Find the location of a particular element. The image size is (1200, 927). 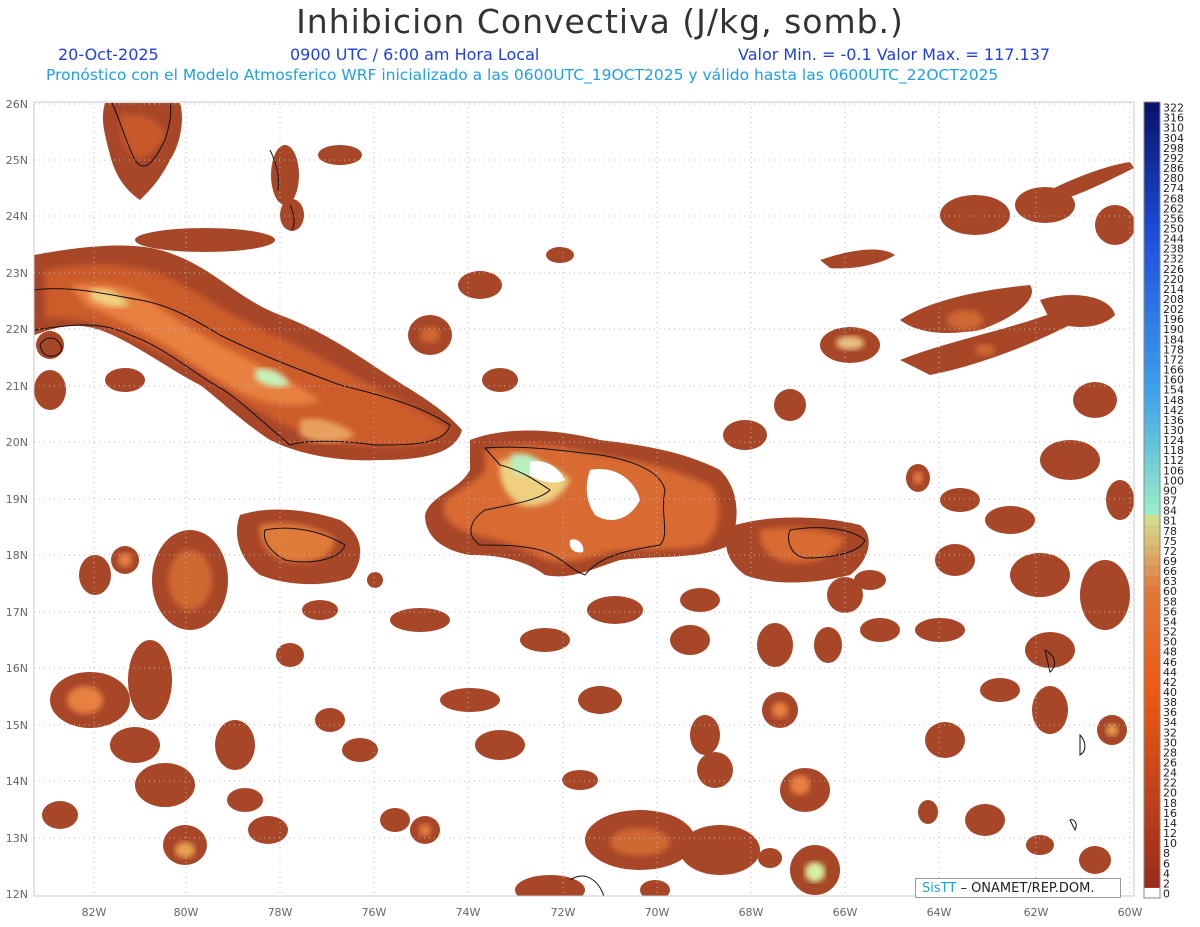

lon-label: 68W is located at coordinates (751, 912).